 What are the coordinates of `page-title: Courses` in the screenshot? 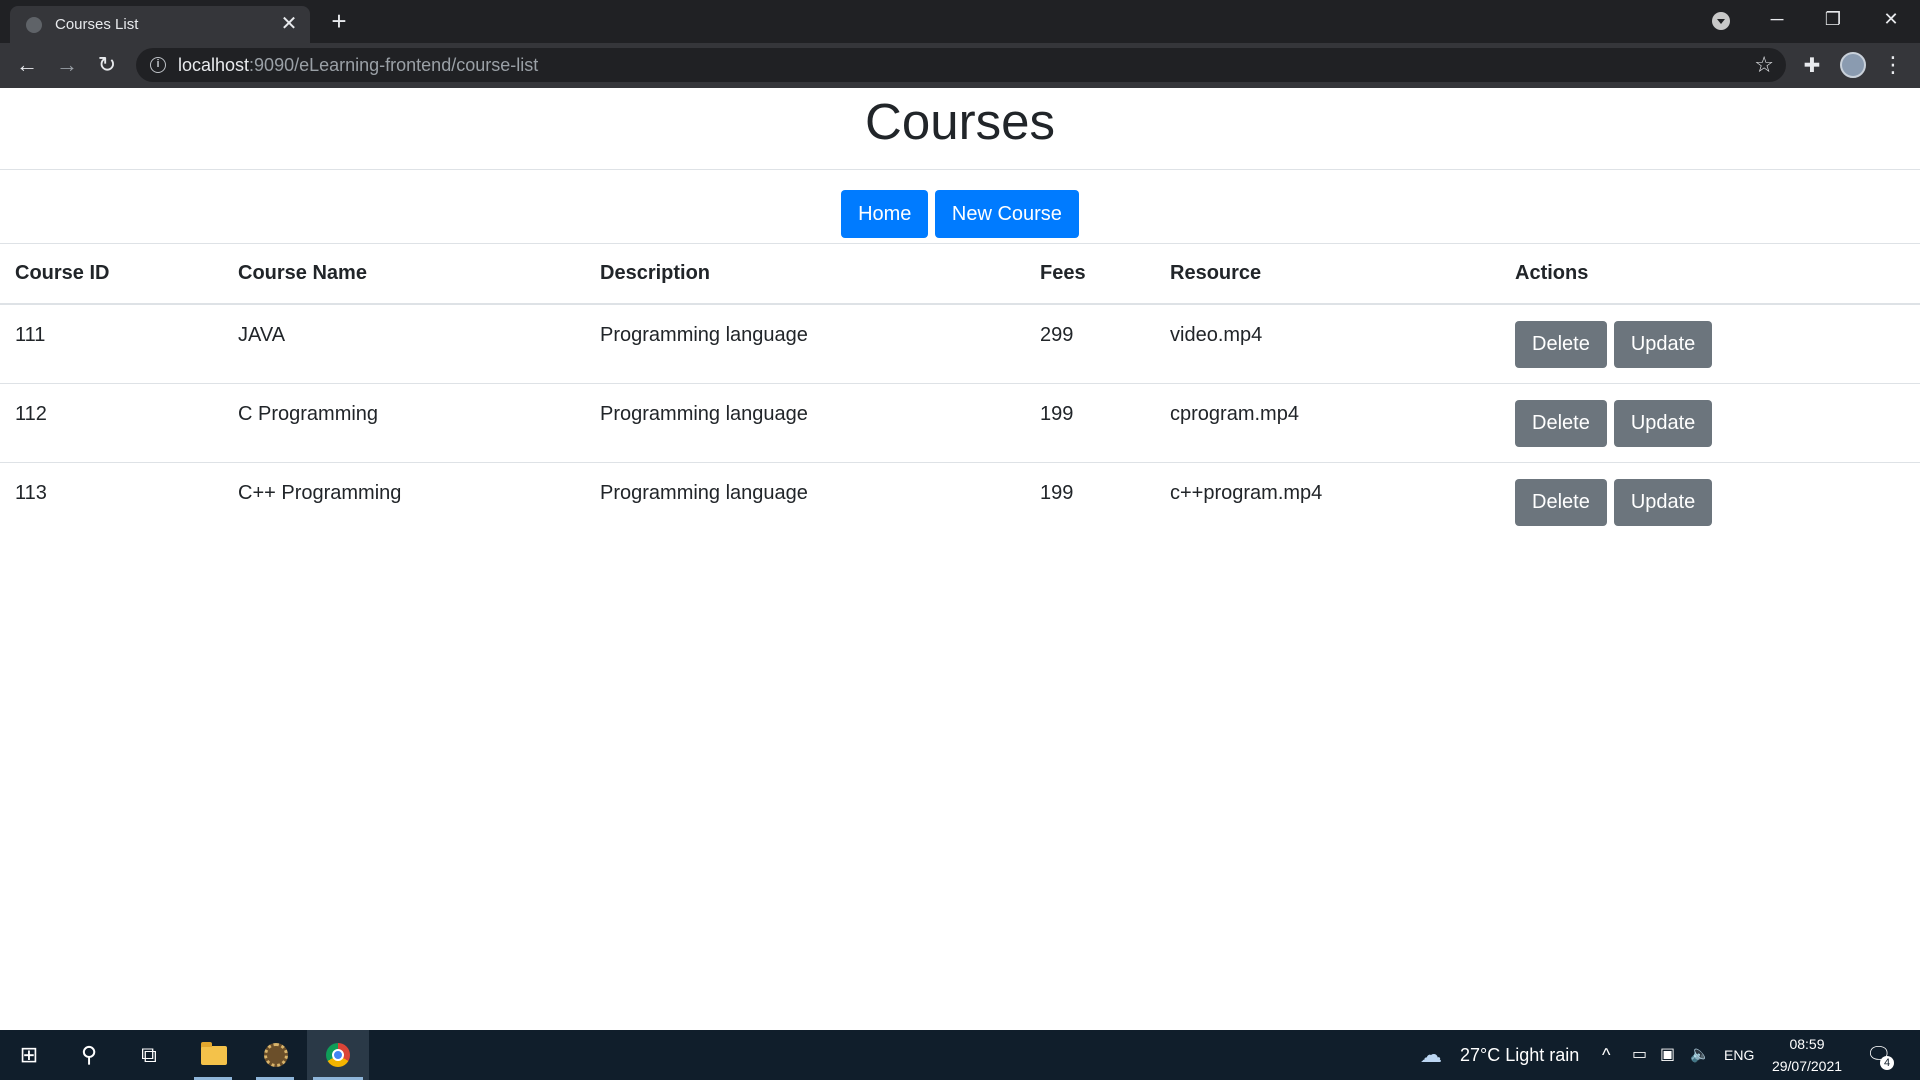 It's located at (960, 121).